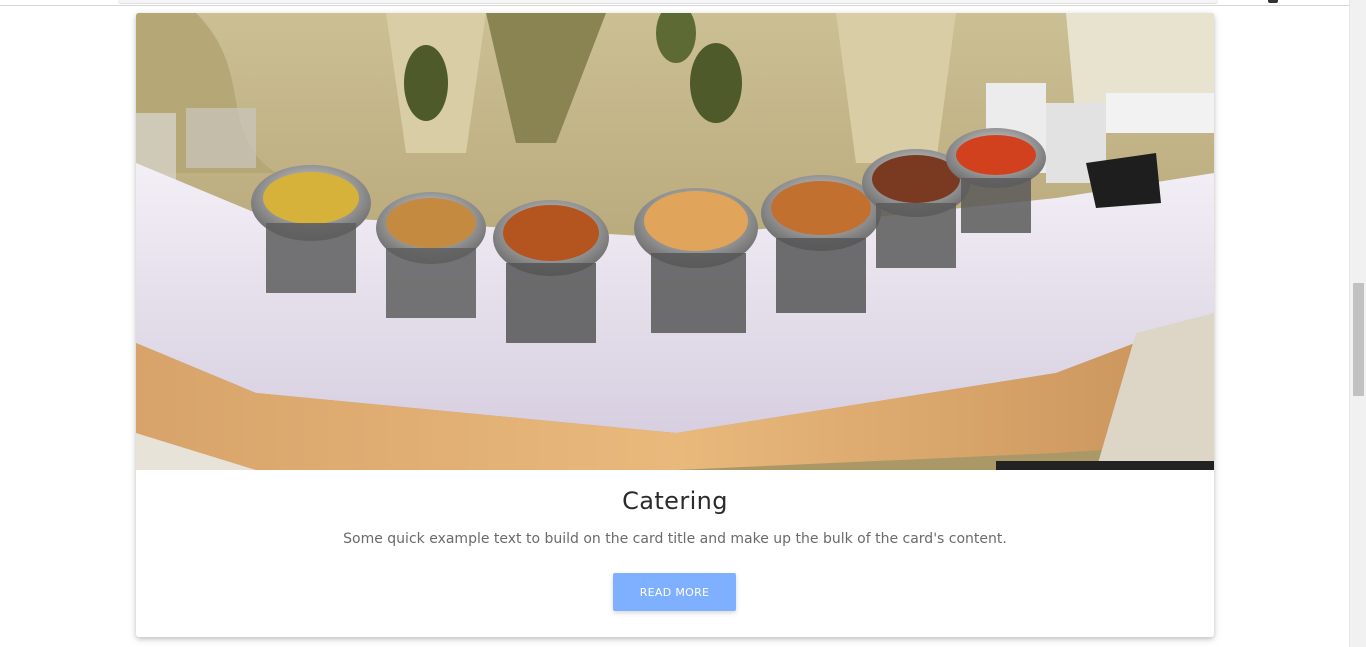  I want to click on vertical-scrollbar, so click(1357, 323).